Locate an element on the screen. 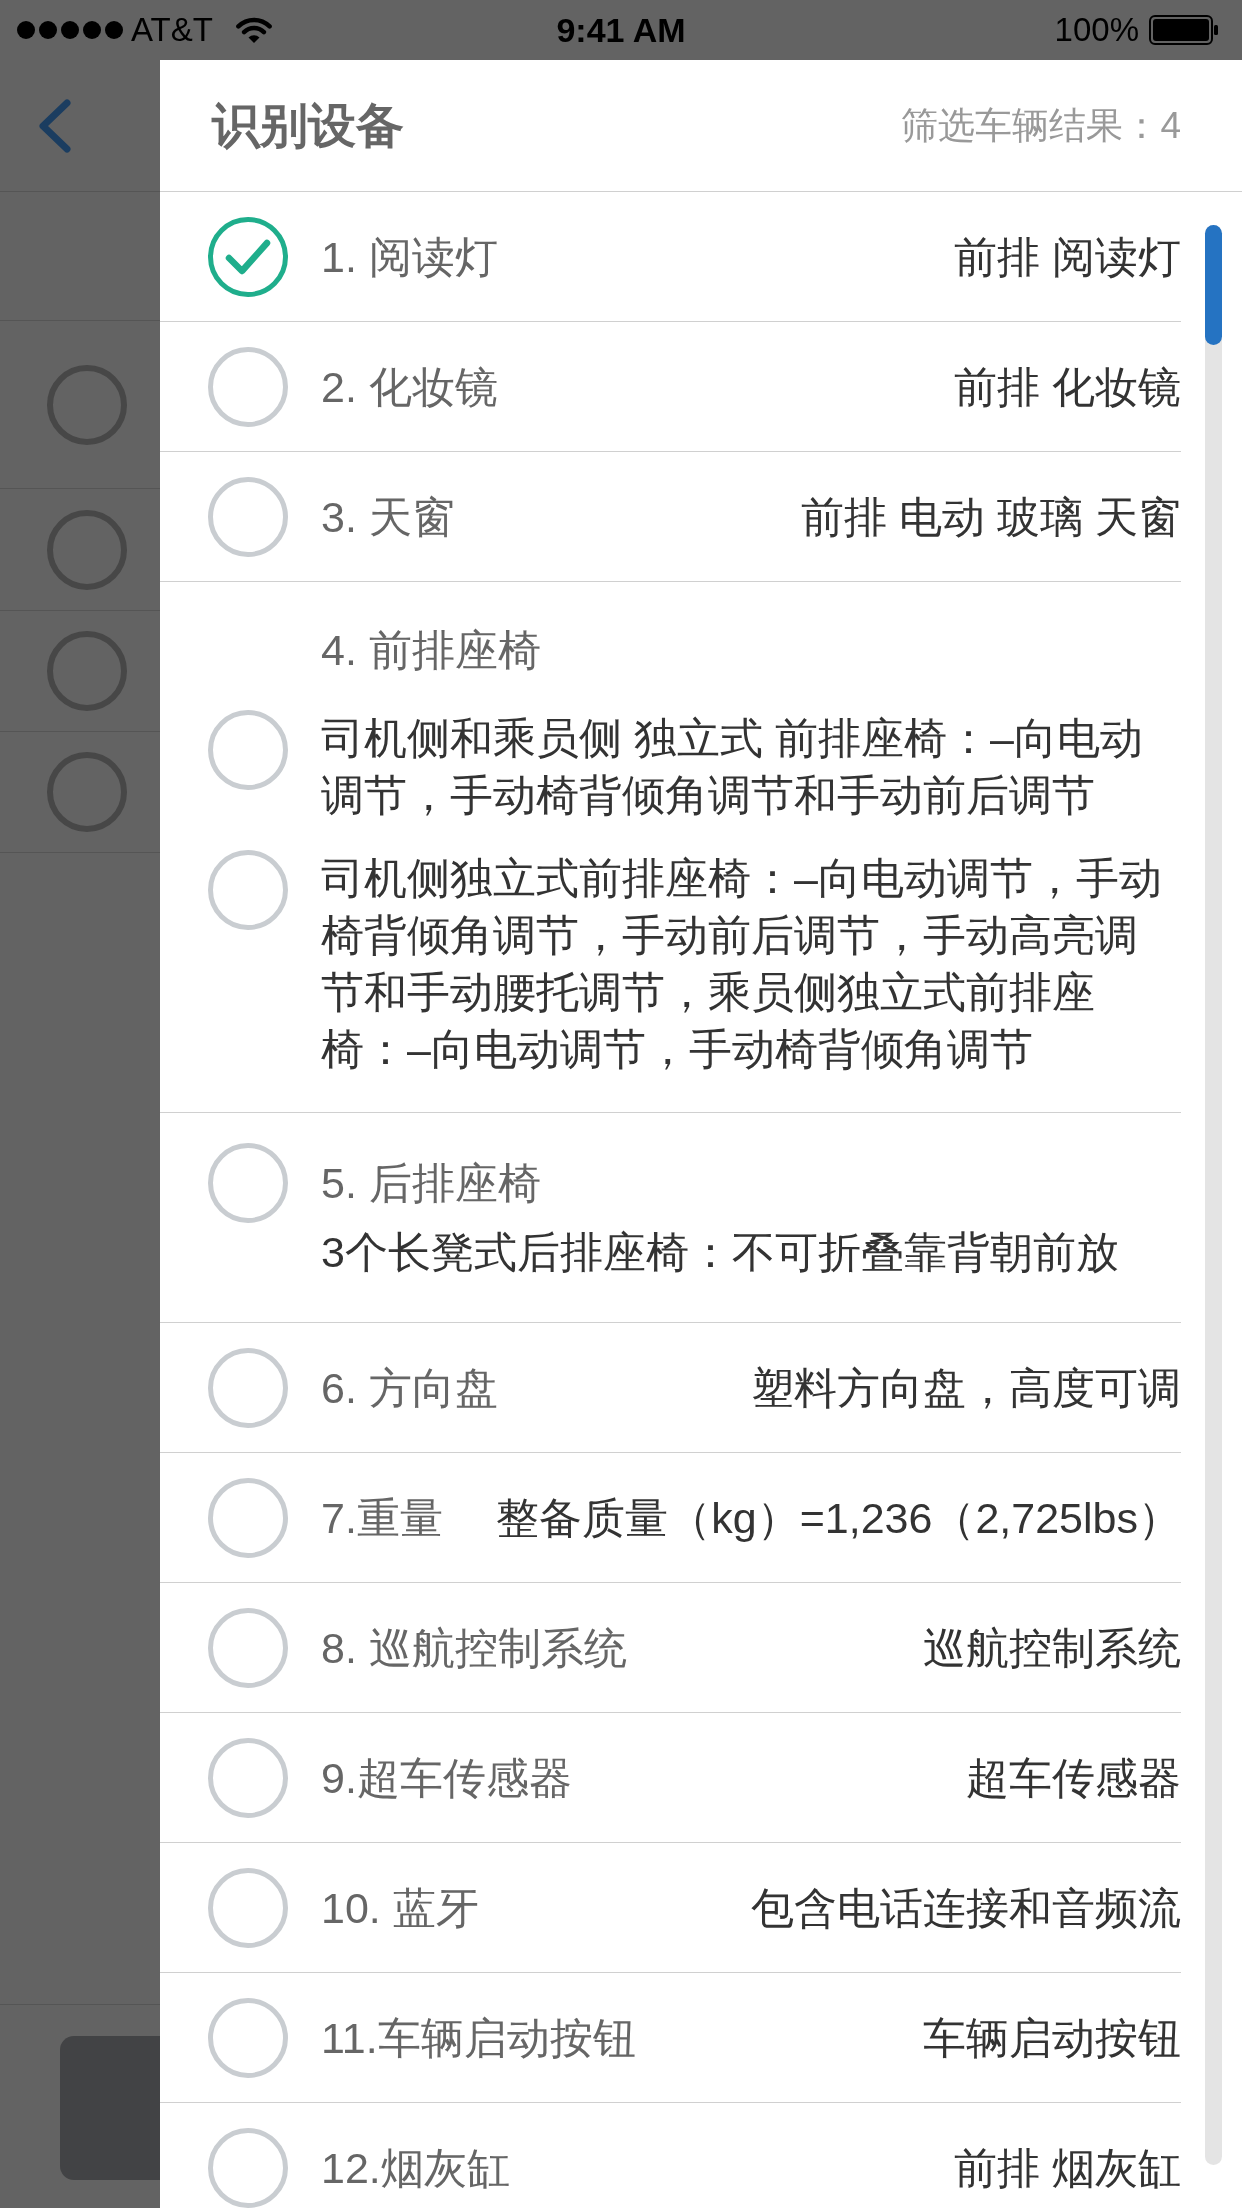  option-text: 司机侧独立式前排座椅：–向电动调节，手动椅背倾角调节，手动前后调节，手动高亮调节和手动腰托调节，乘员侧独立式前排座椅：–向电动调节，手动椅背倾角调节 is located at coordinates (742, 964).